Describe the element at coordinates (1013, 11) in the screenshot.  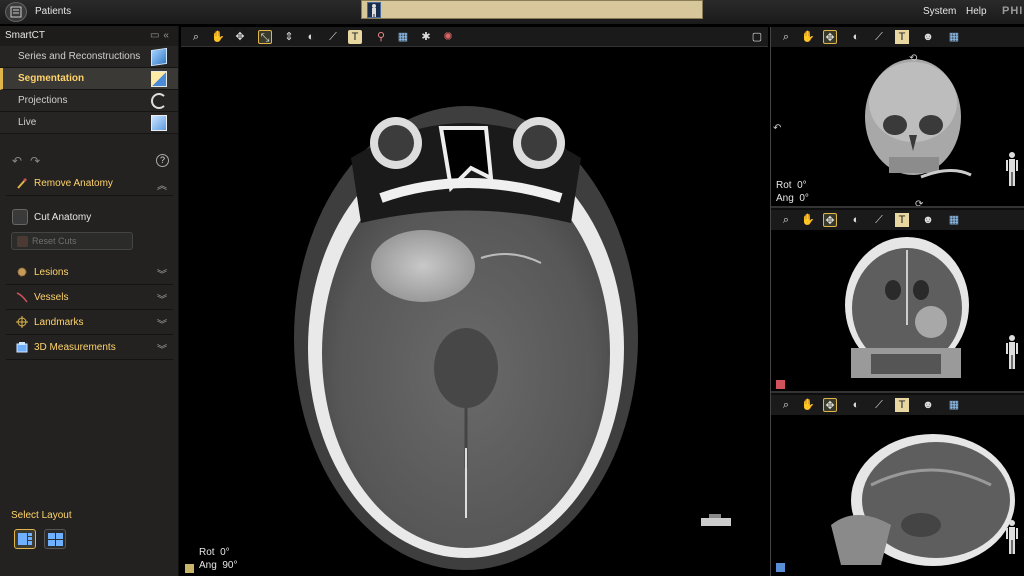
I see `brand-logo: PHI` at that location.